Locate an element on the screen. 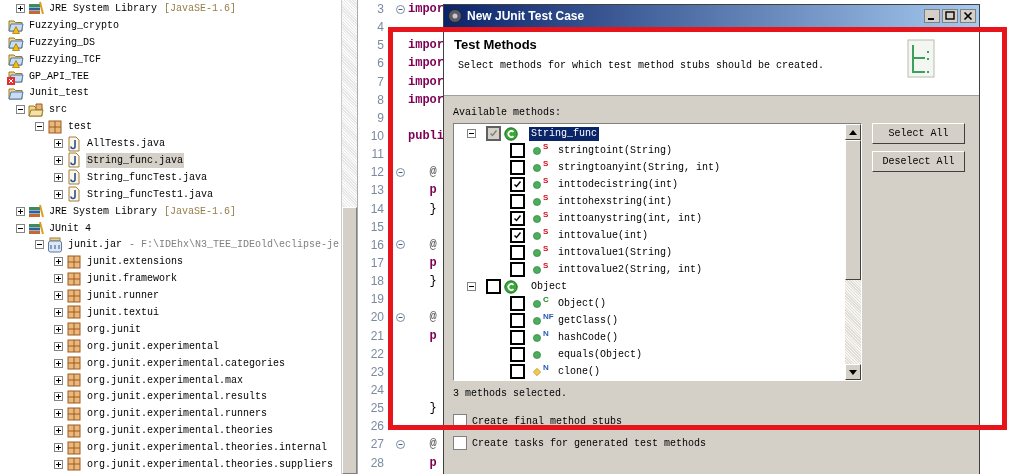  tree-item: junit.runner is located at coordinates (123, 296).